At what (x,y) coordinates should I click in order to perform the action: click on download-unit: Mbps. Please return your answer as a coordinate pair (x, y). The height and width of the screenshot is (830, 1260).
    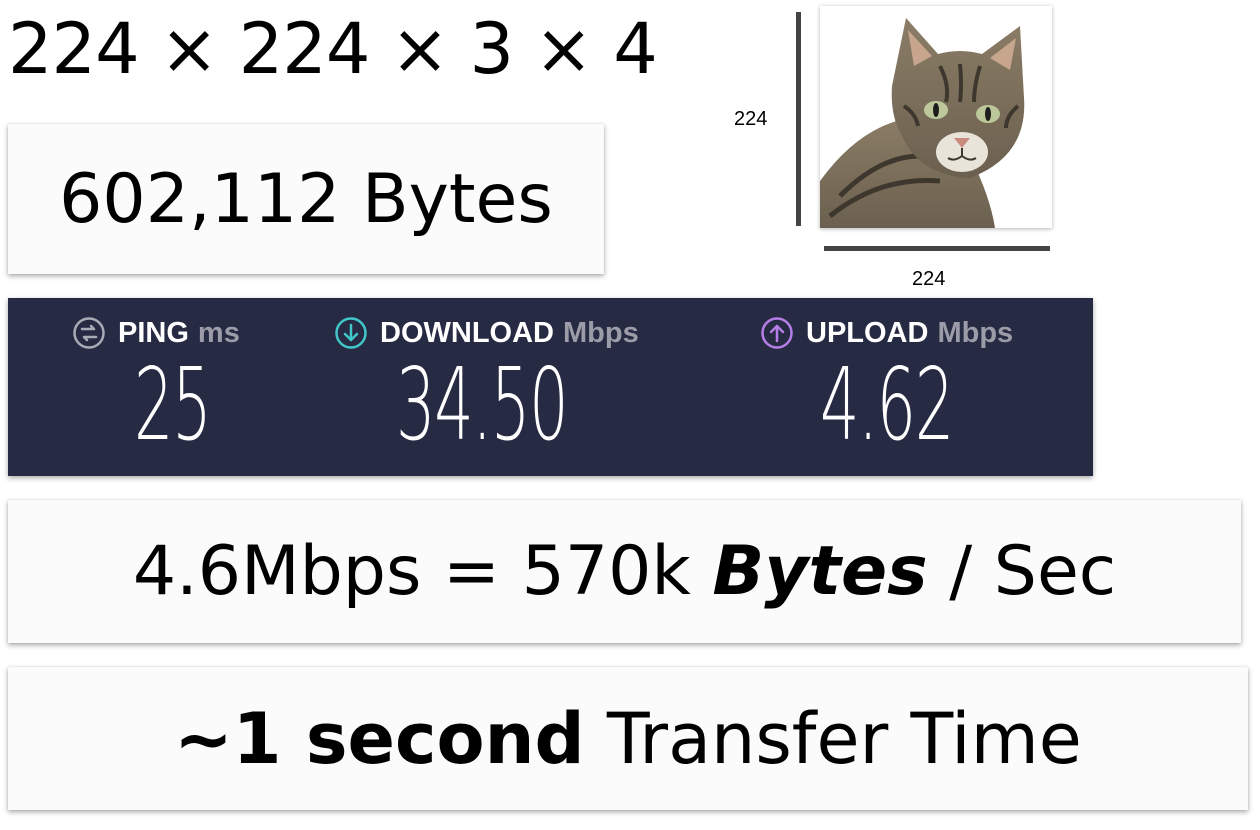
    Looking at the image, I should click on (600, 332).